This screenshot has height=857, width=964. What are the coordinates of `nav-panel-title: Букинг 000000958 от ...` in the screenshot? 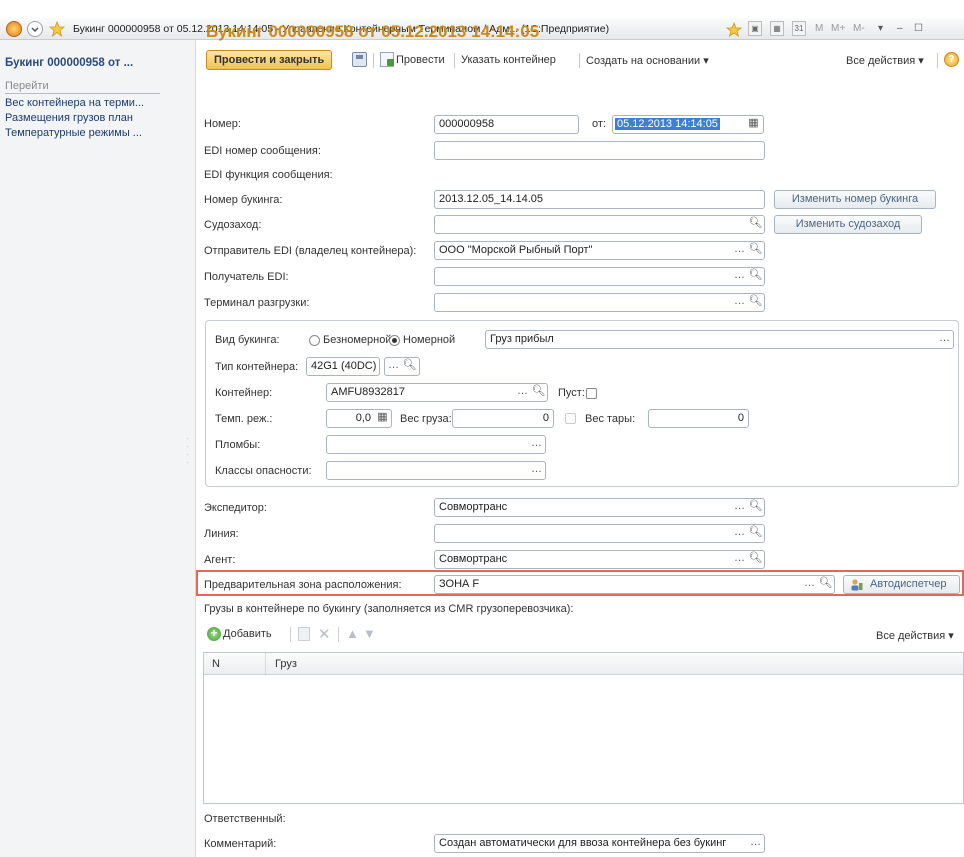 It's located at (69, 63).